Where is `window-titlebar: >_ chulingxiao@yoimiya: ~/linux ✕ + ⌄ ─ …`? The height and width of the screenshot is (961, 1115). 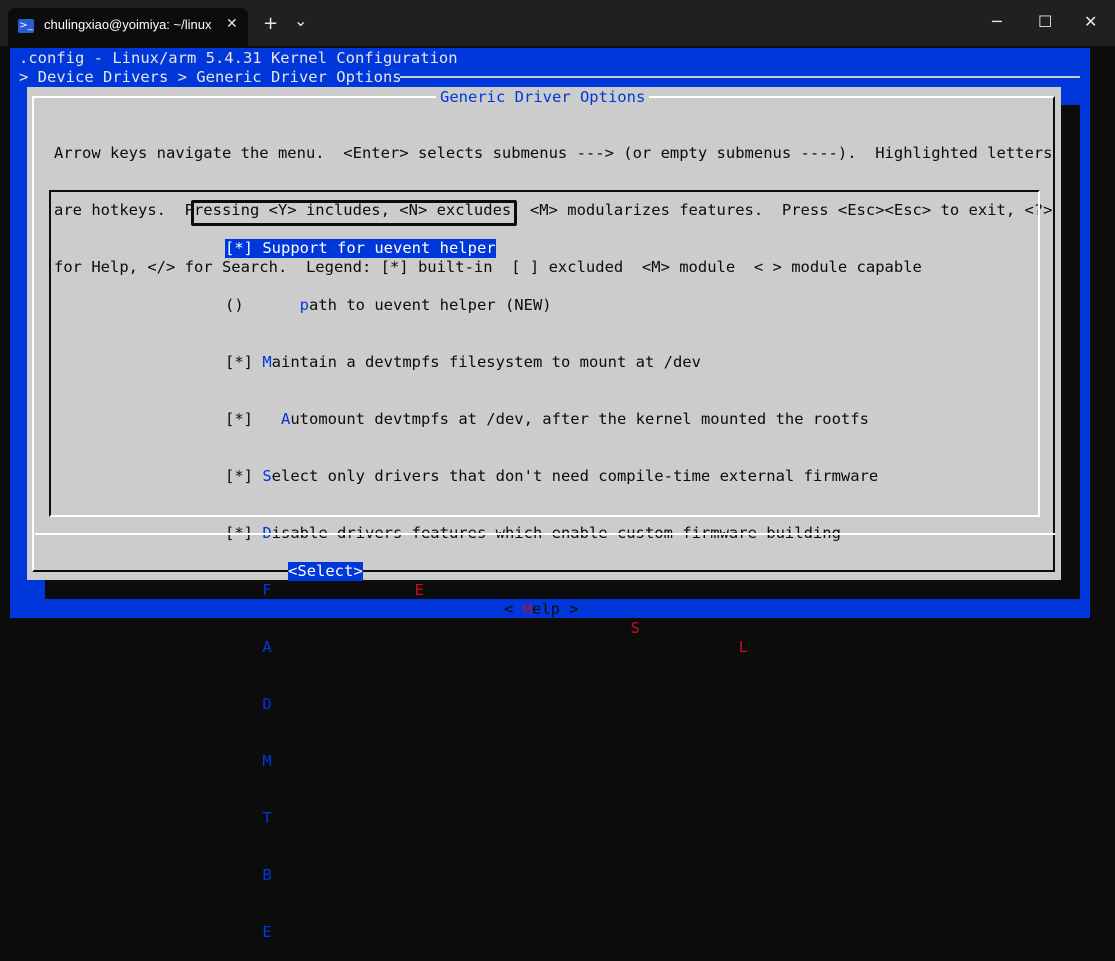 window-titlebar: >_ chulingxiao@yoimiya: ~/linux ✕ + ⌄ ─ … is located at coordinates (557, 23).